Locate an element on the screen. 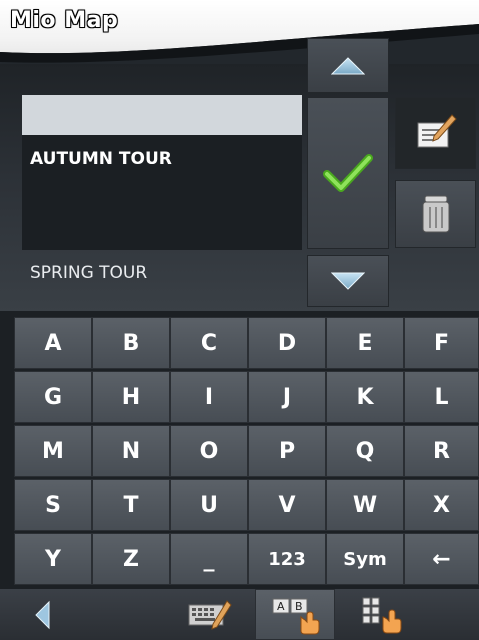 This screenshot has height=640, width=479. trash-icon is located at coordinates (435, 214).